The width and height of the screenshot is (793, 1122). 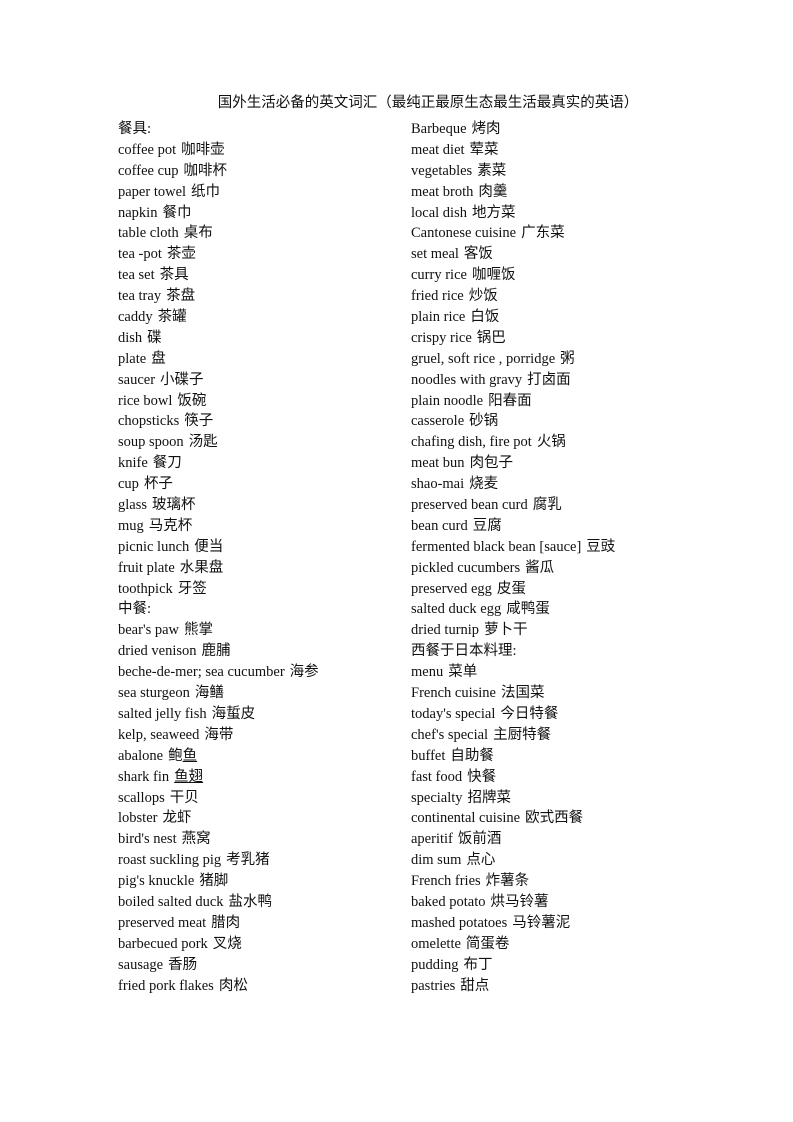 I want to click on entry-gloss: 今日特餐, so click(x=529, y=713).